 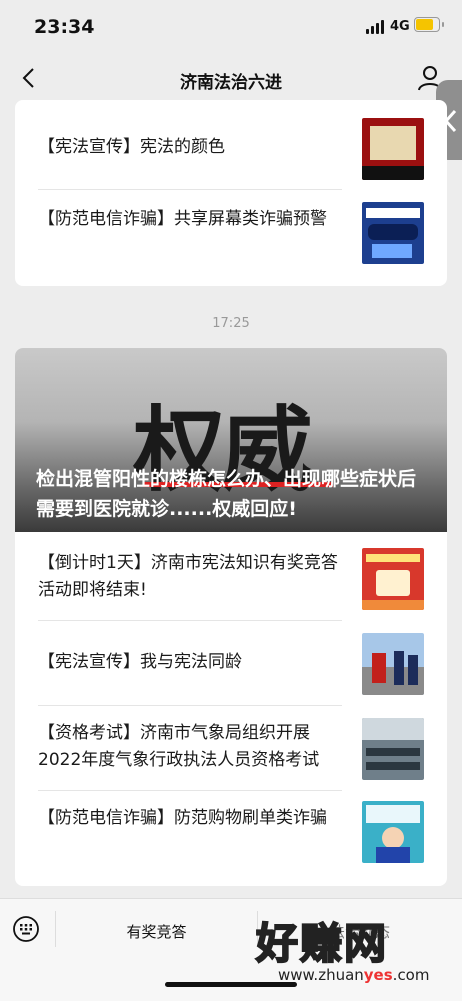 I want to click on watermark-text: 好赚网, so click(x=322, y=943).